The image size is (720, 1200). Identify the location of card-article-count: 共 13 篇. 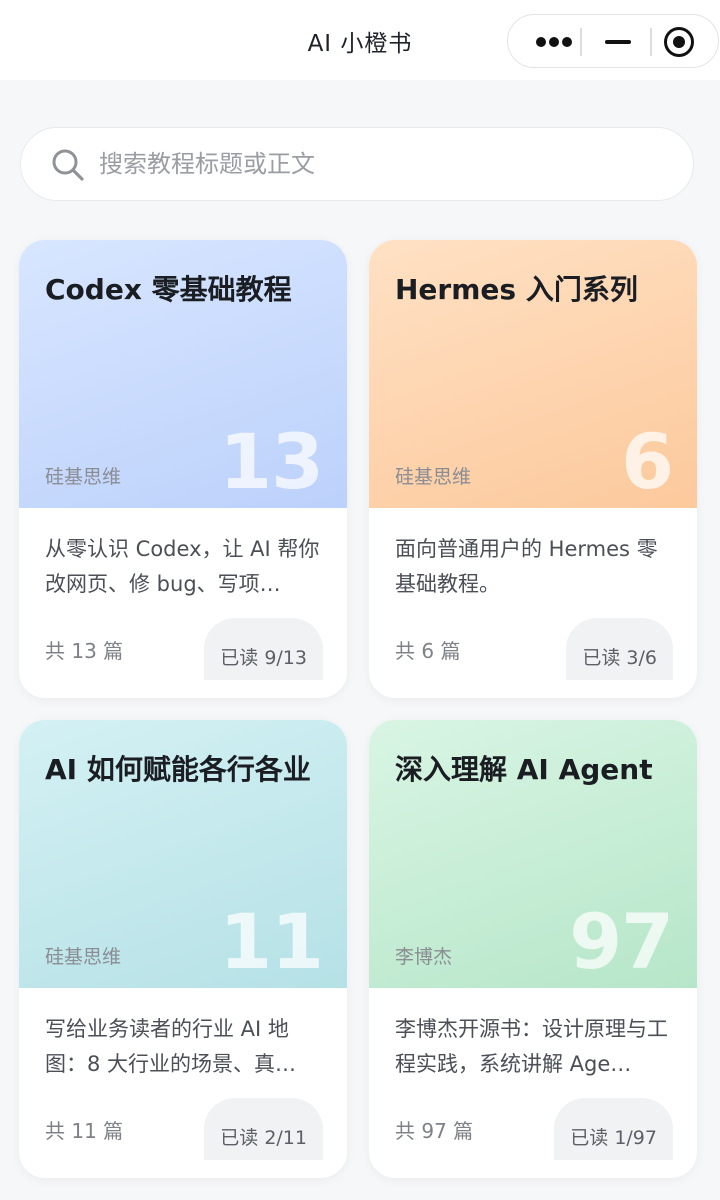
(84, 651).